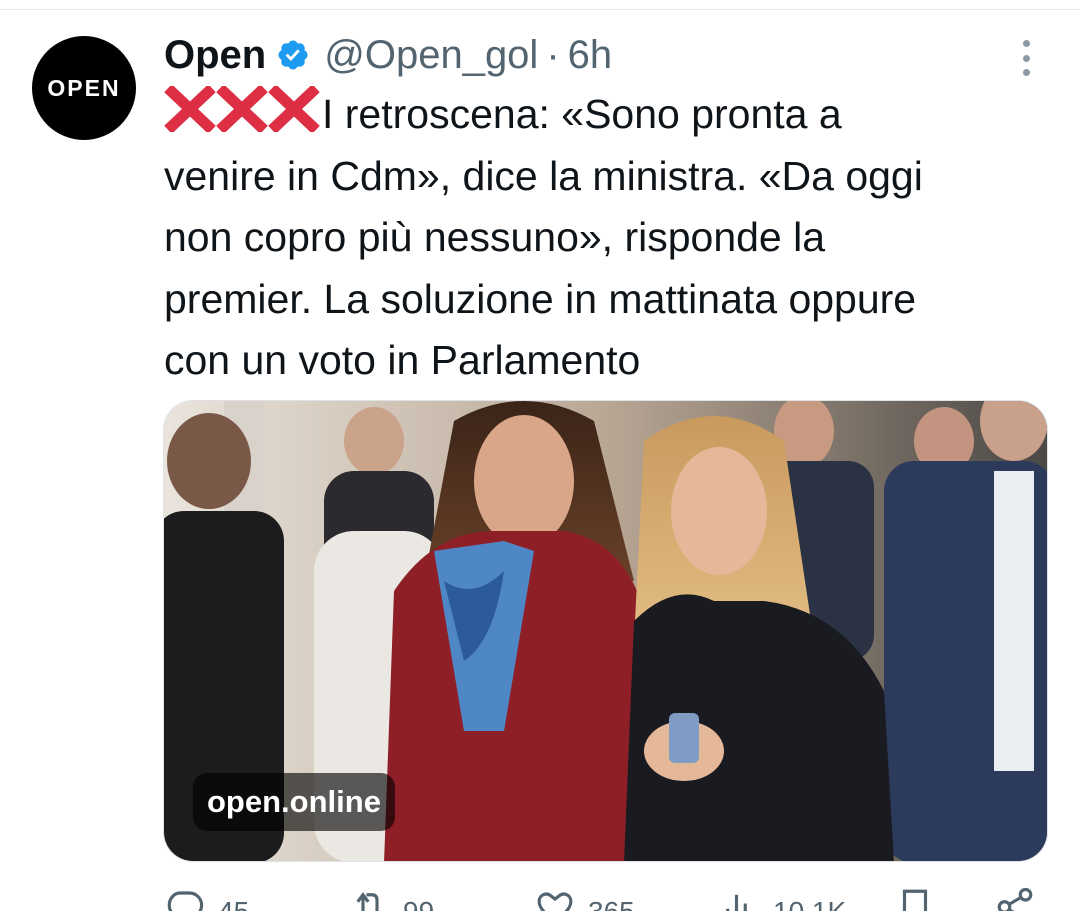  What do you see at coordinates (540, 9) in the screenshot?
I see `top-divider` at bounding box center [540, 9].